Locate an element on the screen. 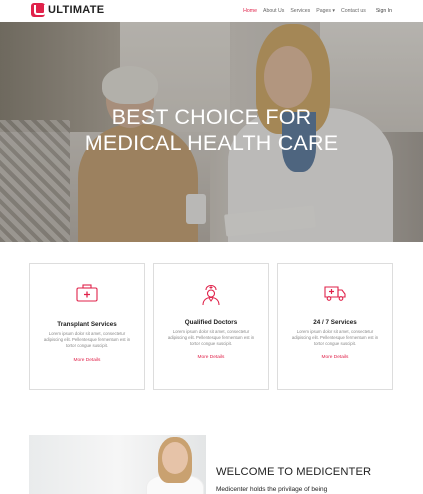 Image resolution: width=423 pixels, height=494 pixels. nav-item-about-us: About Us is located at coordinates (273, 11).